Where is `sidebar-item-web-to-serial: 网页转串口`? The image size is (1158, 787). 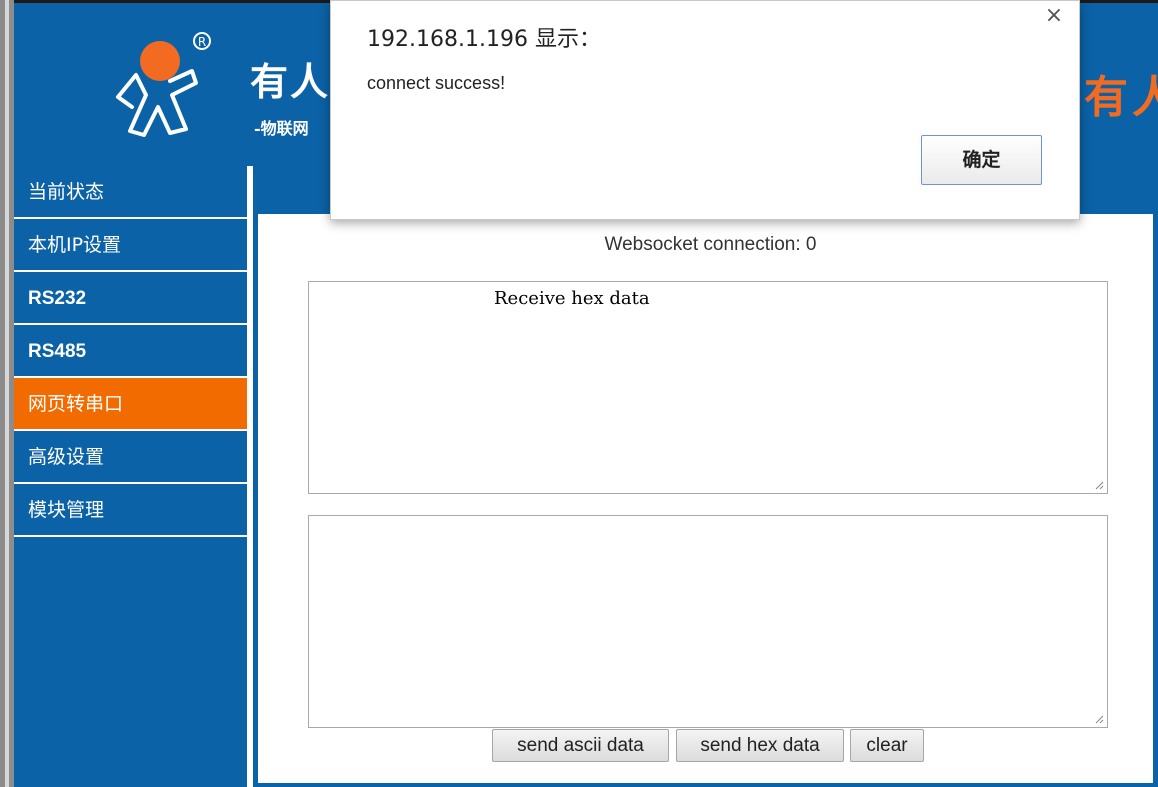
sidebar-item-web-to-serial: 网页转串口 is located at coordinates (130, 404).